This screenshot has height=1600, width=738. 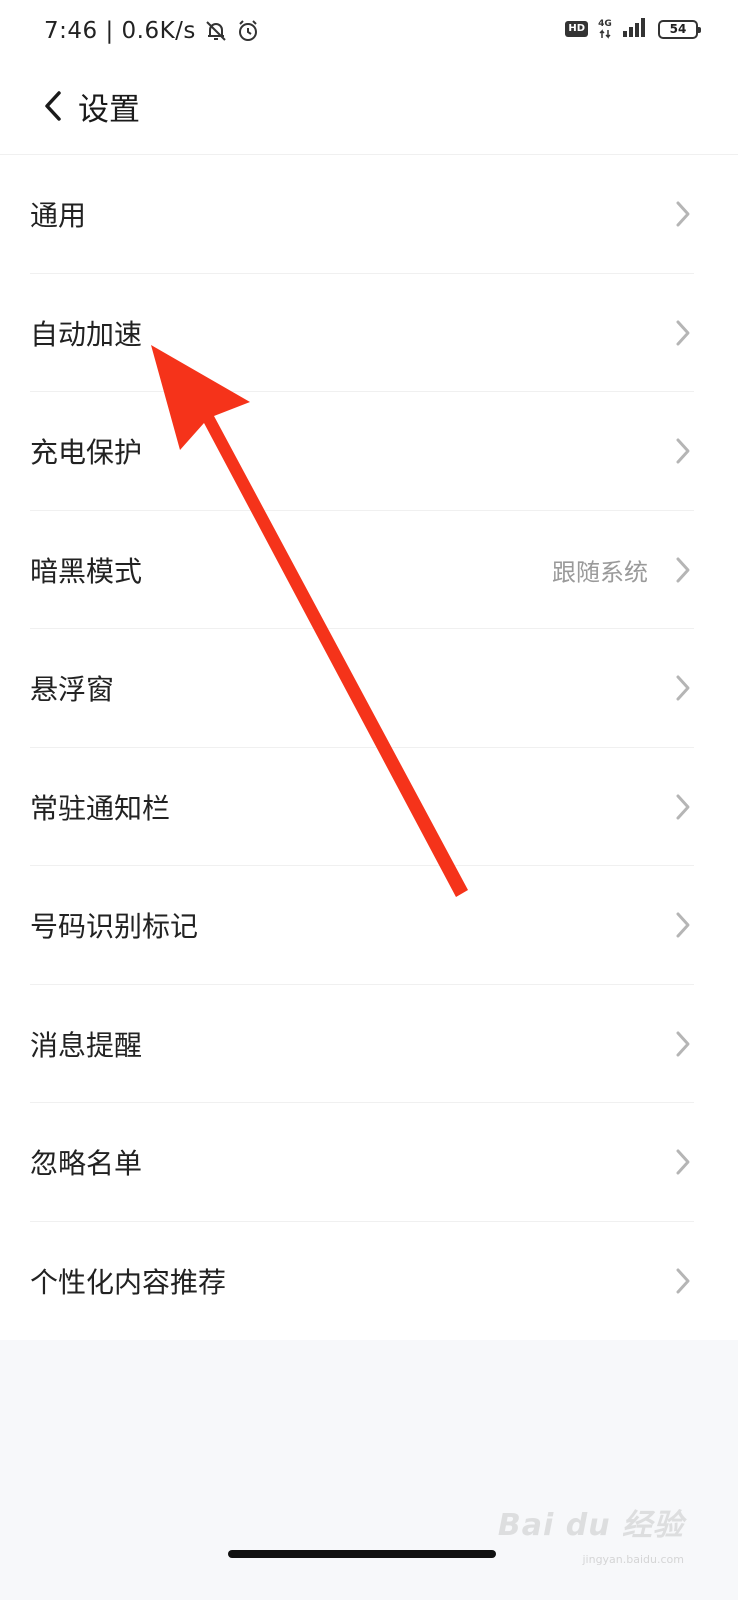 I want to click on settings-item-label: 常驻通知栏, so click(x=100, y=808).